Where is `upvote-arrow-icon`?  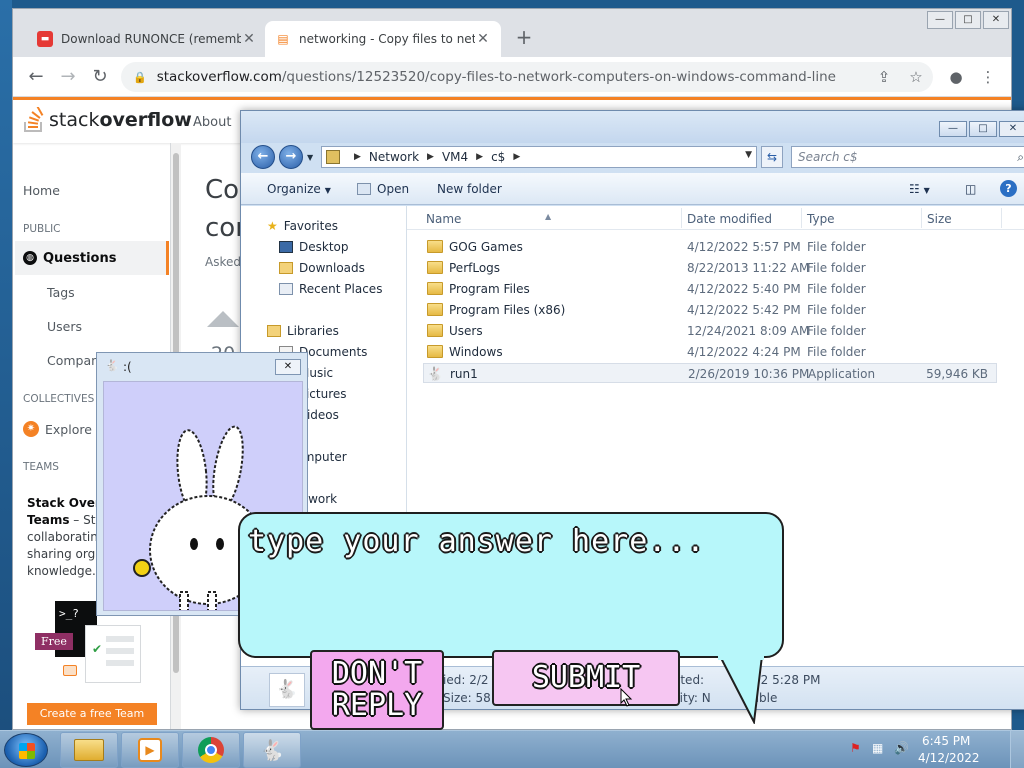 upvote-arrow-icon is located at coordinates (223, 319).